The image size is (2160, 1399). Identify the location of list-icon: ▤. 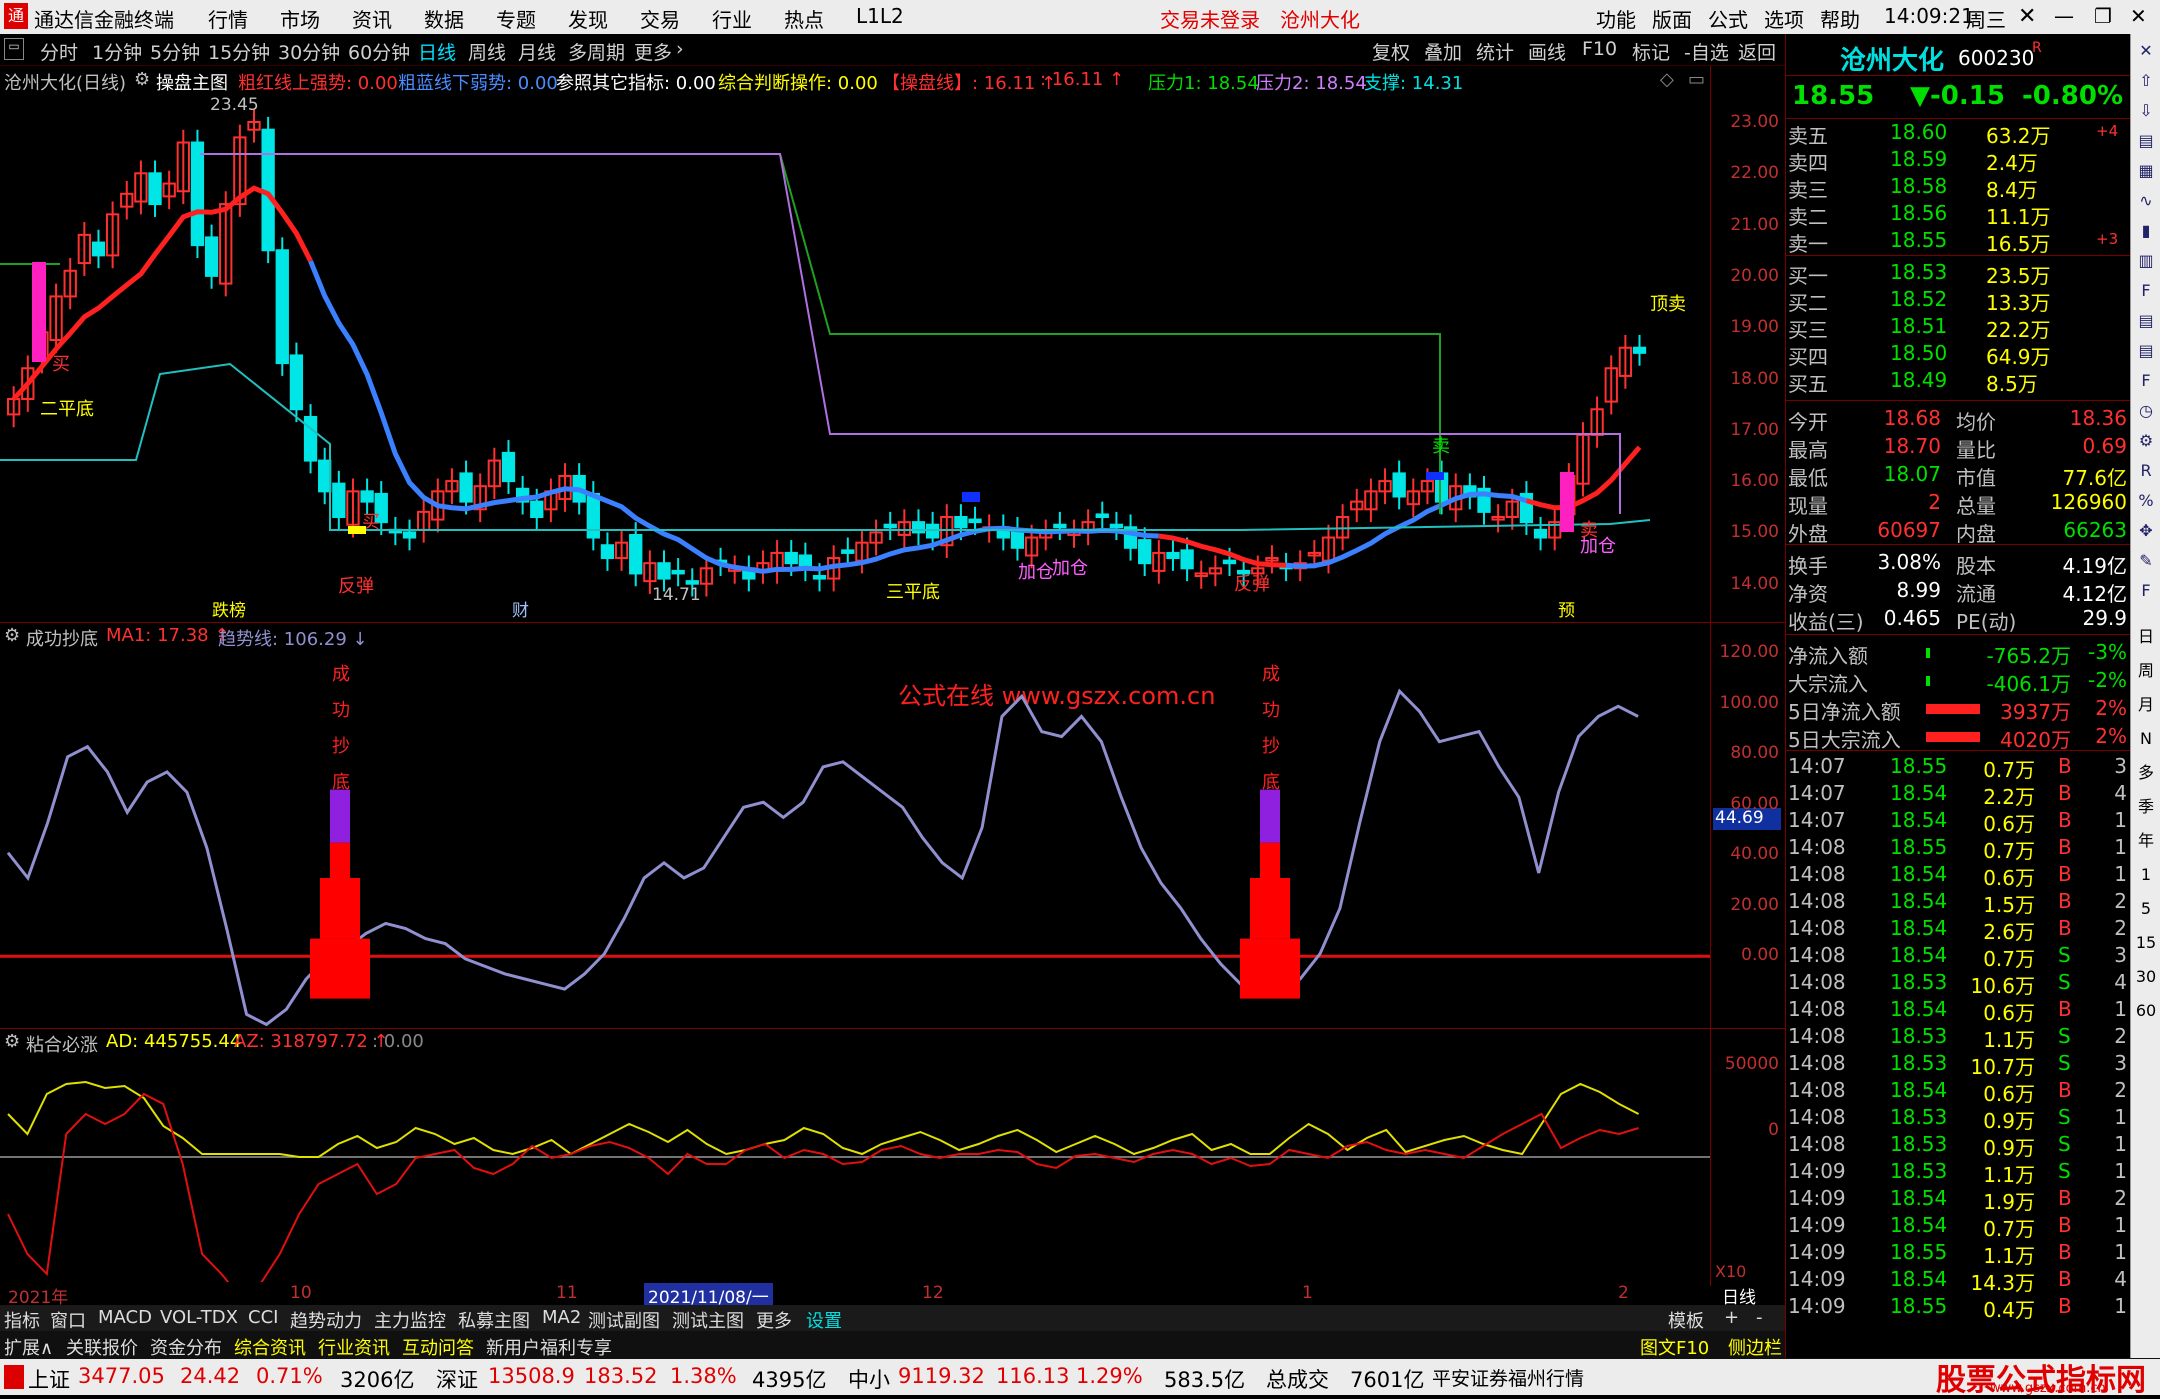
(2146, 141).